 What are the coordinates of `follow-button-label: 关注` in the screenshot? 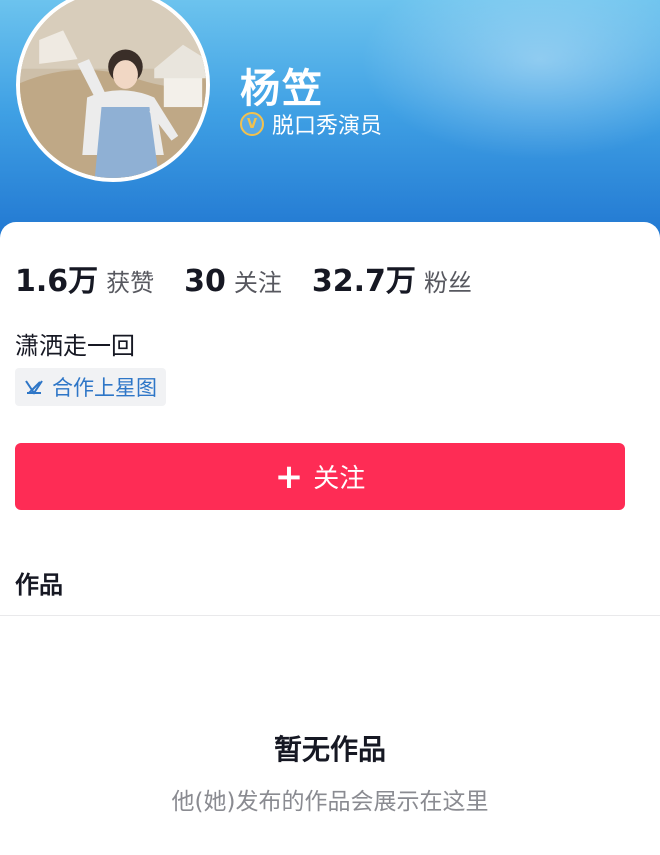 It's located at (339, 479).